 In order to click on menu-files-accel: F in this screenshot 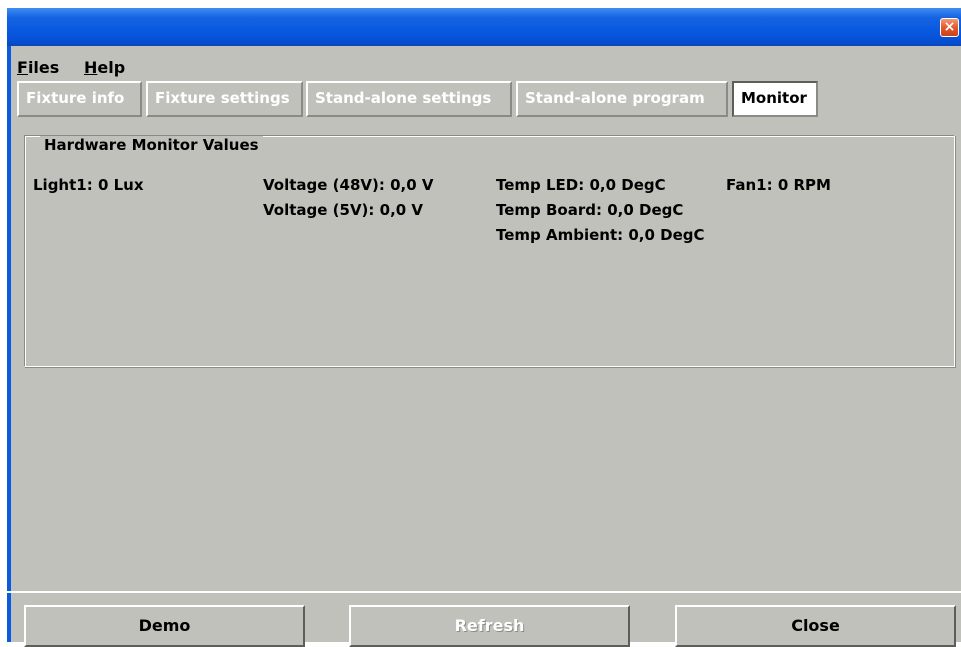, I will do `click(22, 67)`.